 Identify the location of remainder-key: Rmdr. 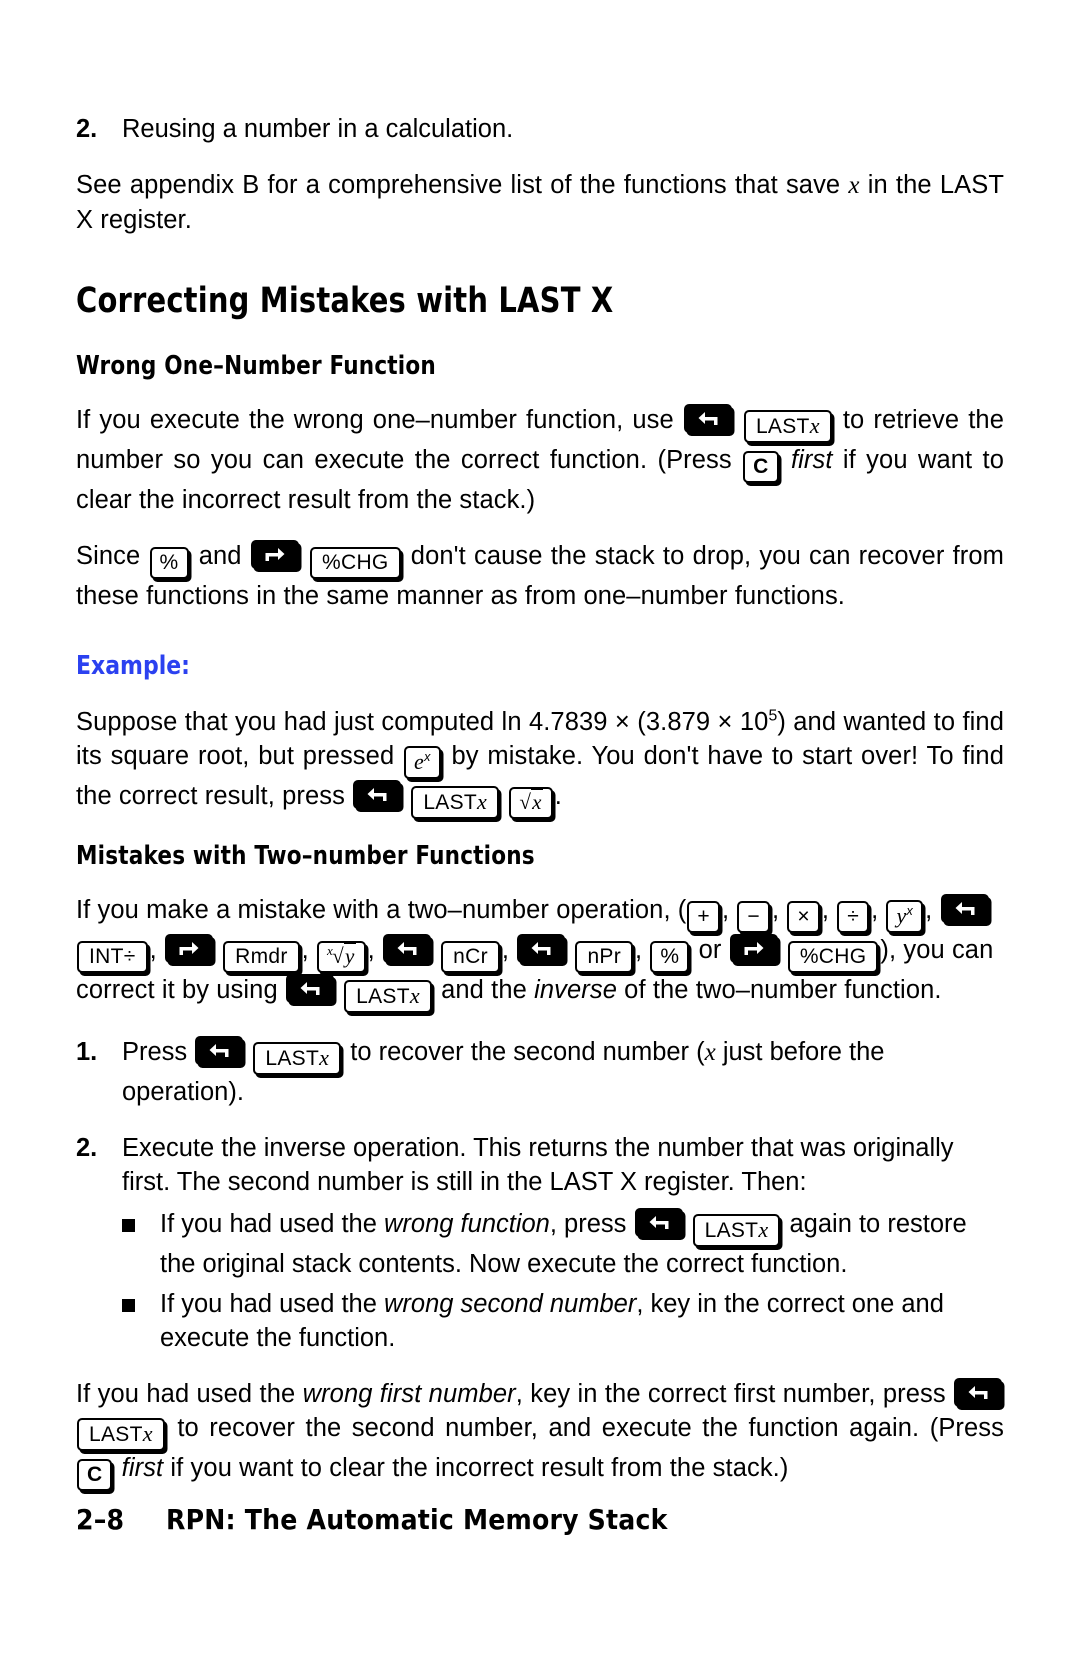
(261, 957).